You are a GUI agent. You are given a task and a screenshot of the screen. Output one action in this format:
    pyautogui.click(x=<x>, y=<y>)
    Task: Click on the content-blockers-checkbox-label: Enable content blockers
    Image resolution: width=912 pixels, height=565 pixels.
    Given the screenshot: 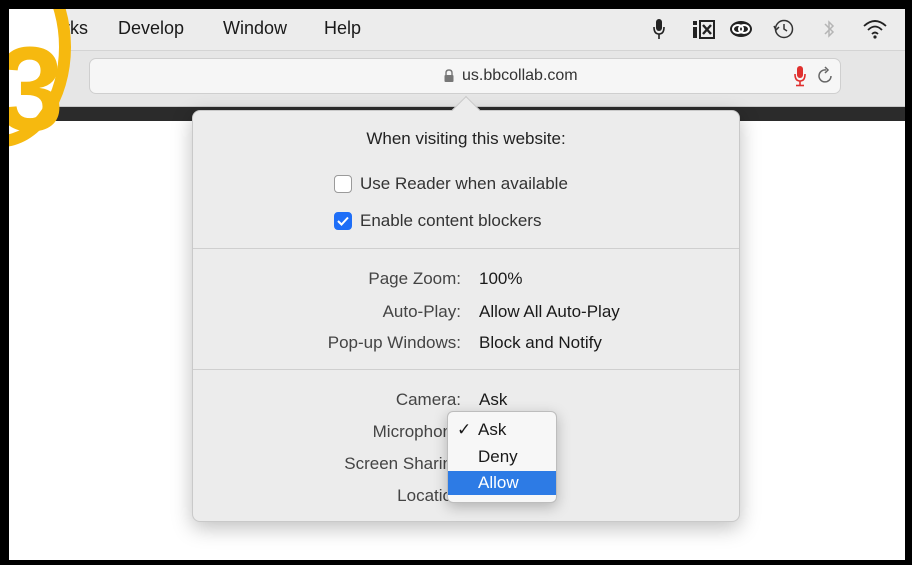 What is the action you would take?
    pyautogui.click(x=450, y=221)
    